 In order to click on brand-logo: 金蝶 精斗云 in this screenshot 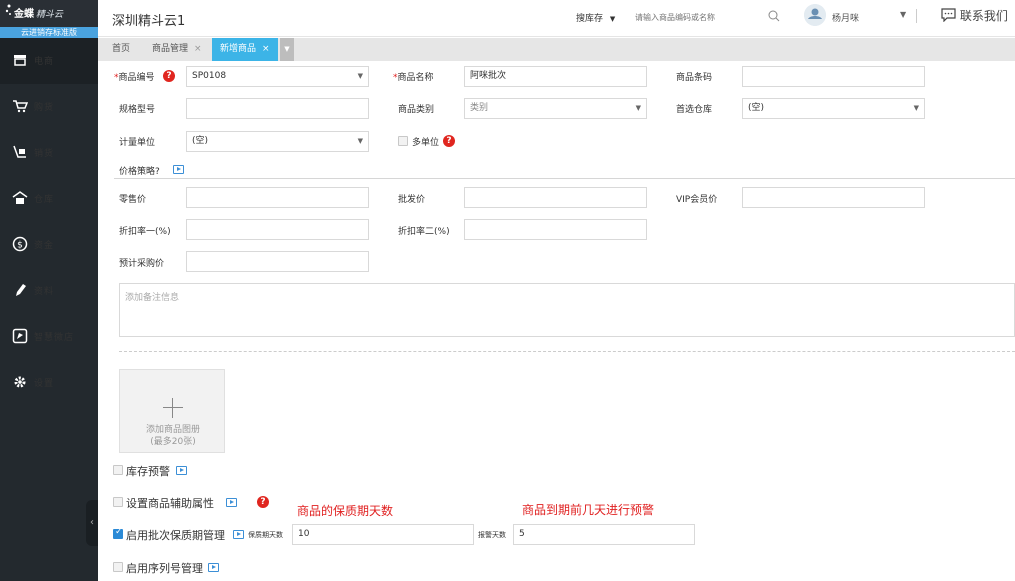, I will do `click(49, 14)`.